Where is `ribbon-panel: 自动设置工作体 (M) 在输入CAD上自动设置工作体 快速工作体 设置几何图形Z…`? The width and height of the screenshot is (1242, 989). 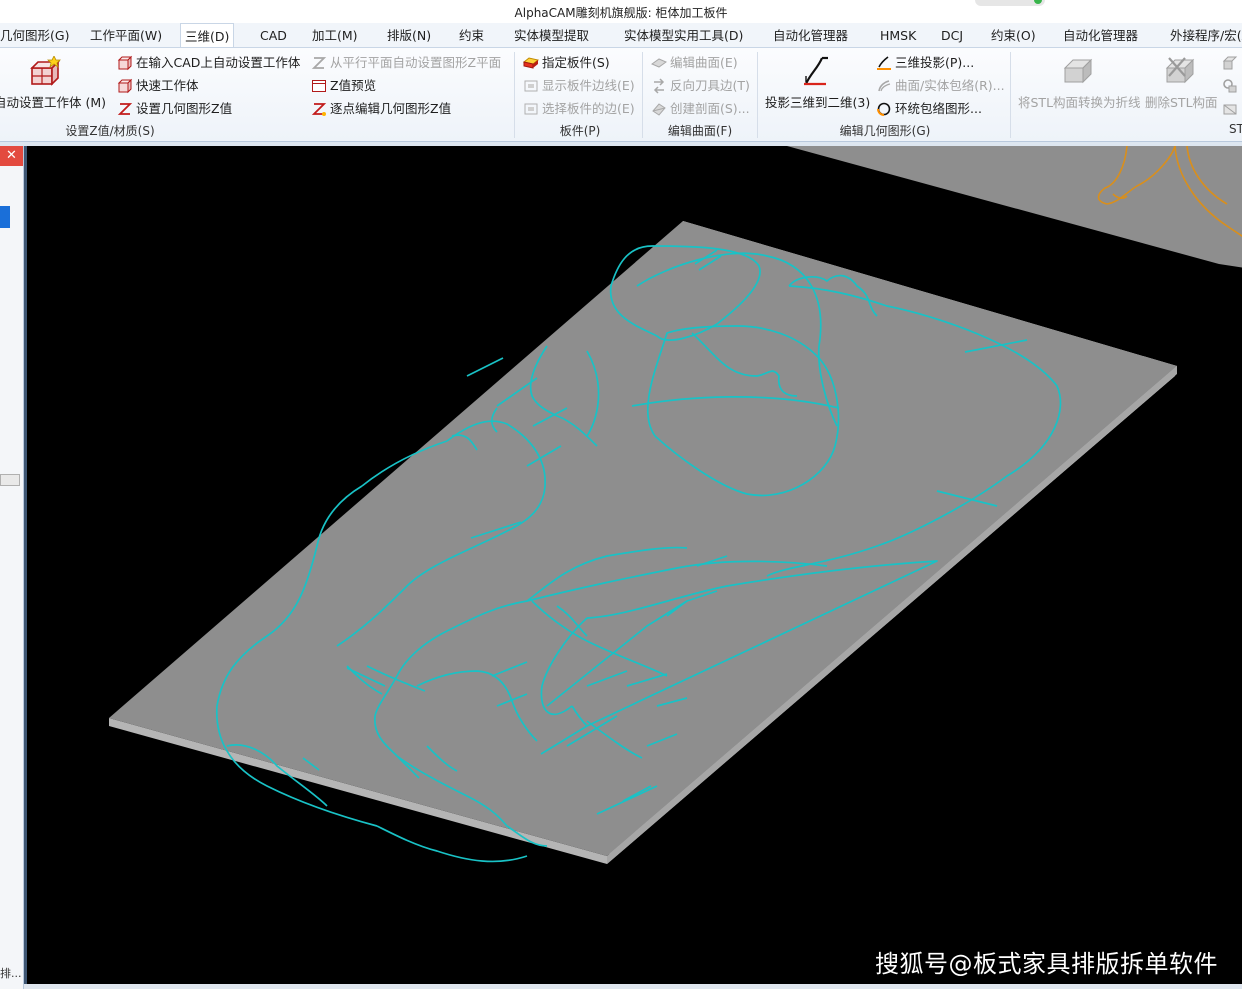
ribbon-panel: 自动设置工作体 (M) 在输入CAD上自动设置工作体 快速工作体 设置几何图形Z… is located at coordinates (621, 95).